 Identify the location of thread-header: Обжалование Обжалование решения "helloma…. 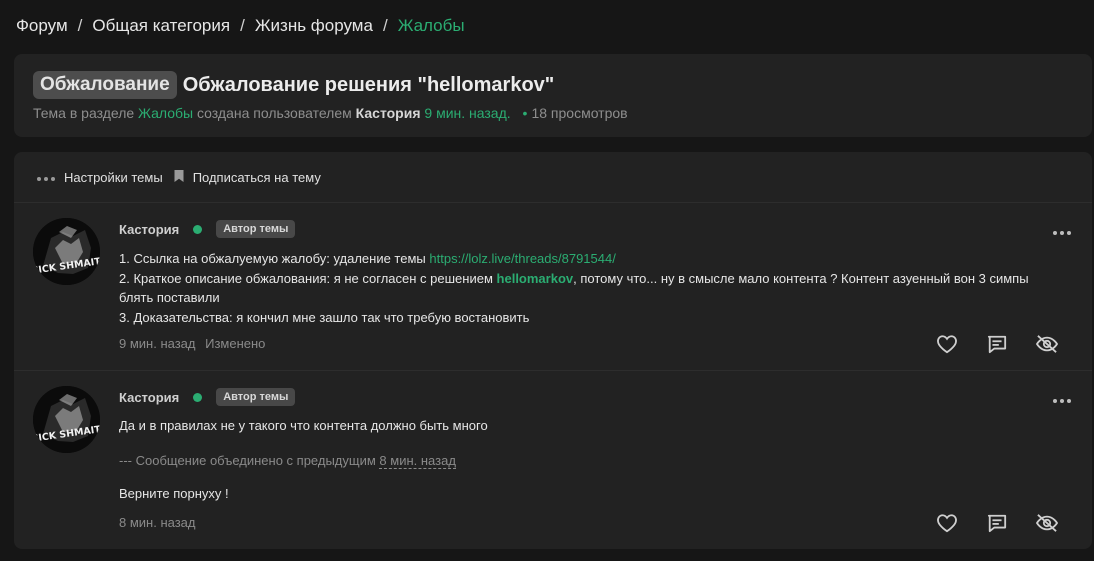
(553, 95).